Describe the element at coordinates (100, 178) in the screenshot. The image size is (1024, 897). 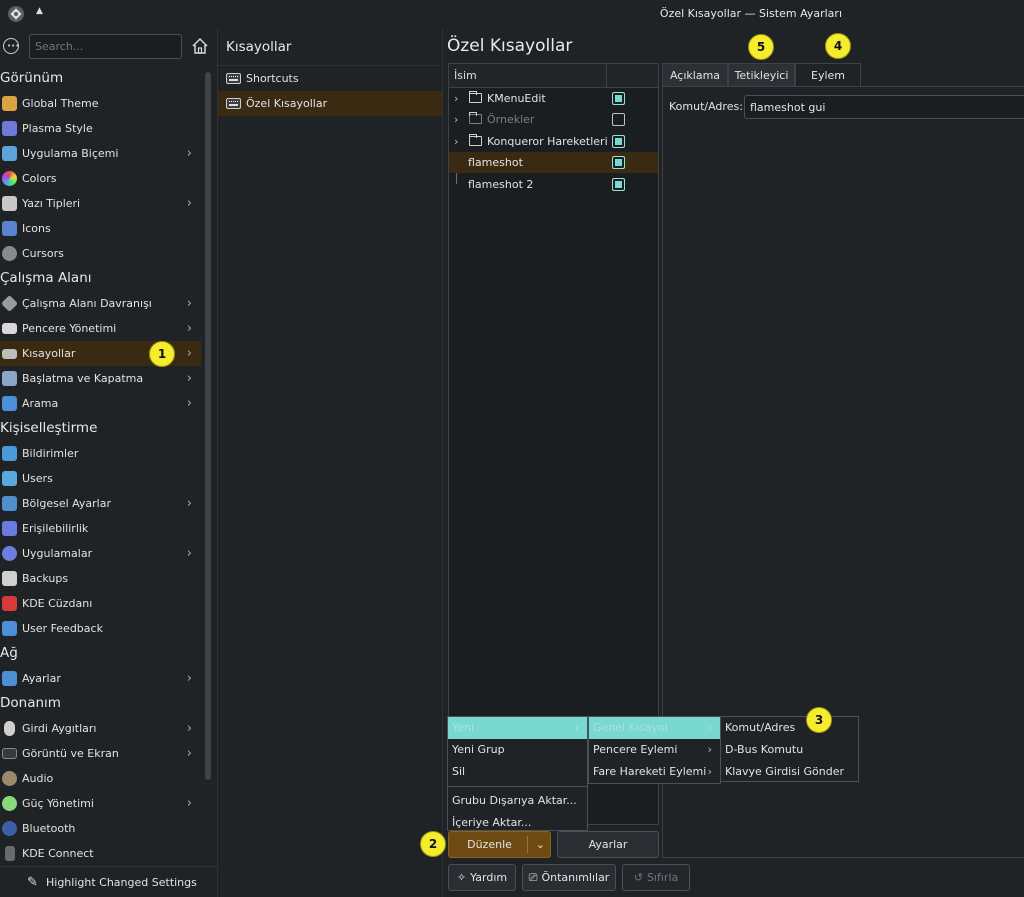
I see `sidebar-item-colors: Colors` at that location.